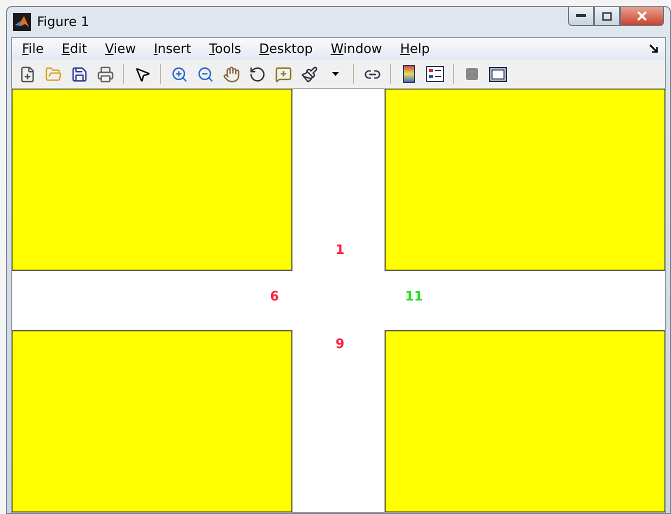  I want to click on maximize-icon, so click(607, 16).